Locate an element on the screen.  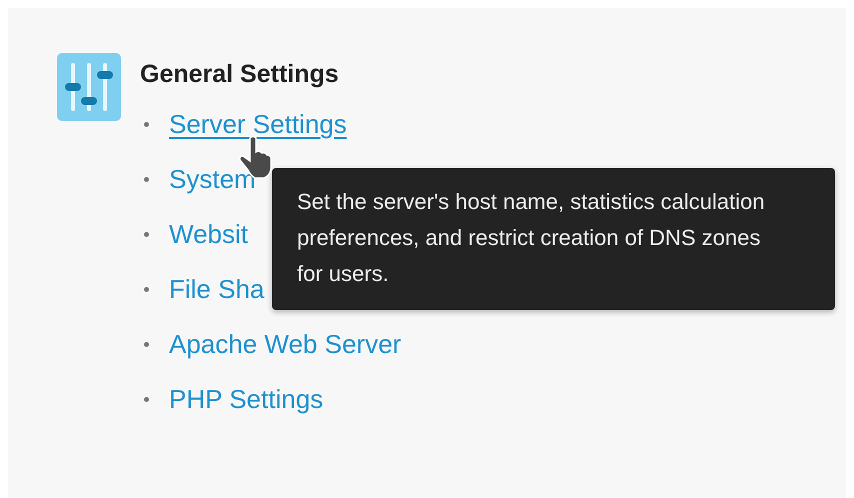
settings-link: Server Settings is located at coordinates (258, 124).